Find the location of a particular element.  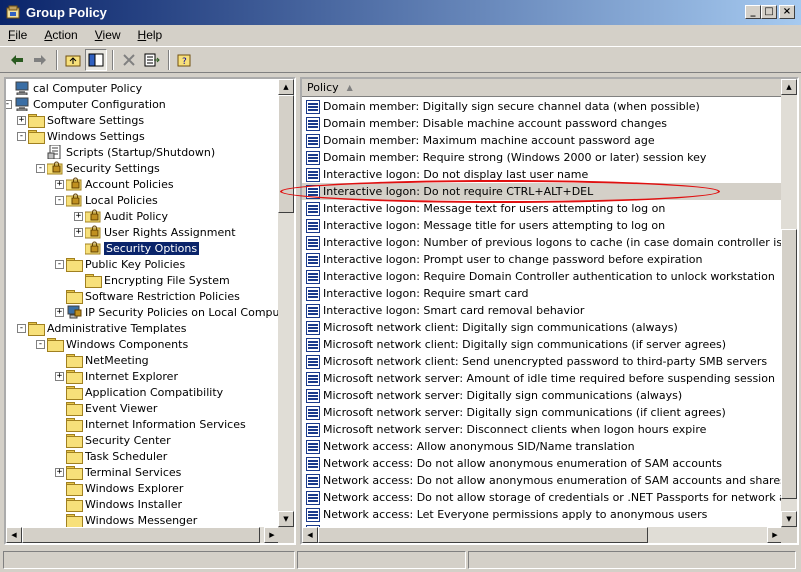

list-vertical-scrollbar: ▲ ▼ is located at coordinates (789, 303).